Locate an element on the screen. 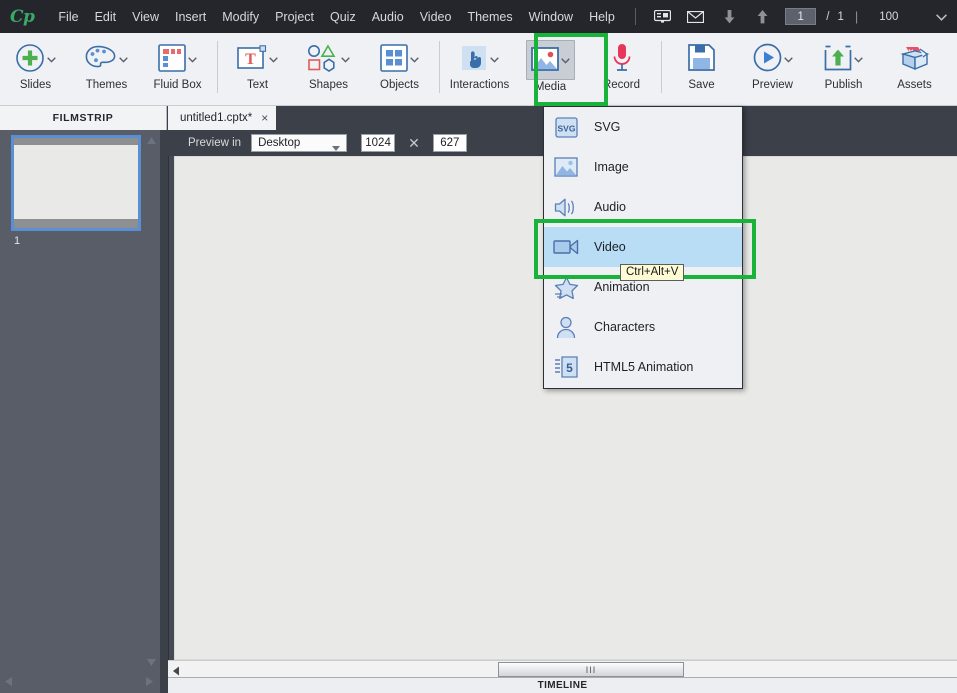 The width and height of the screenshot is (957, 693). media-image-icon is located at coordinates (545, 60).